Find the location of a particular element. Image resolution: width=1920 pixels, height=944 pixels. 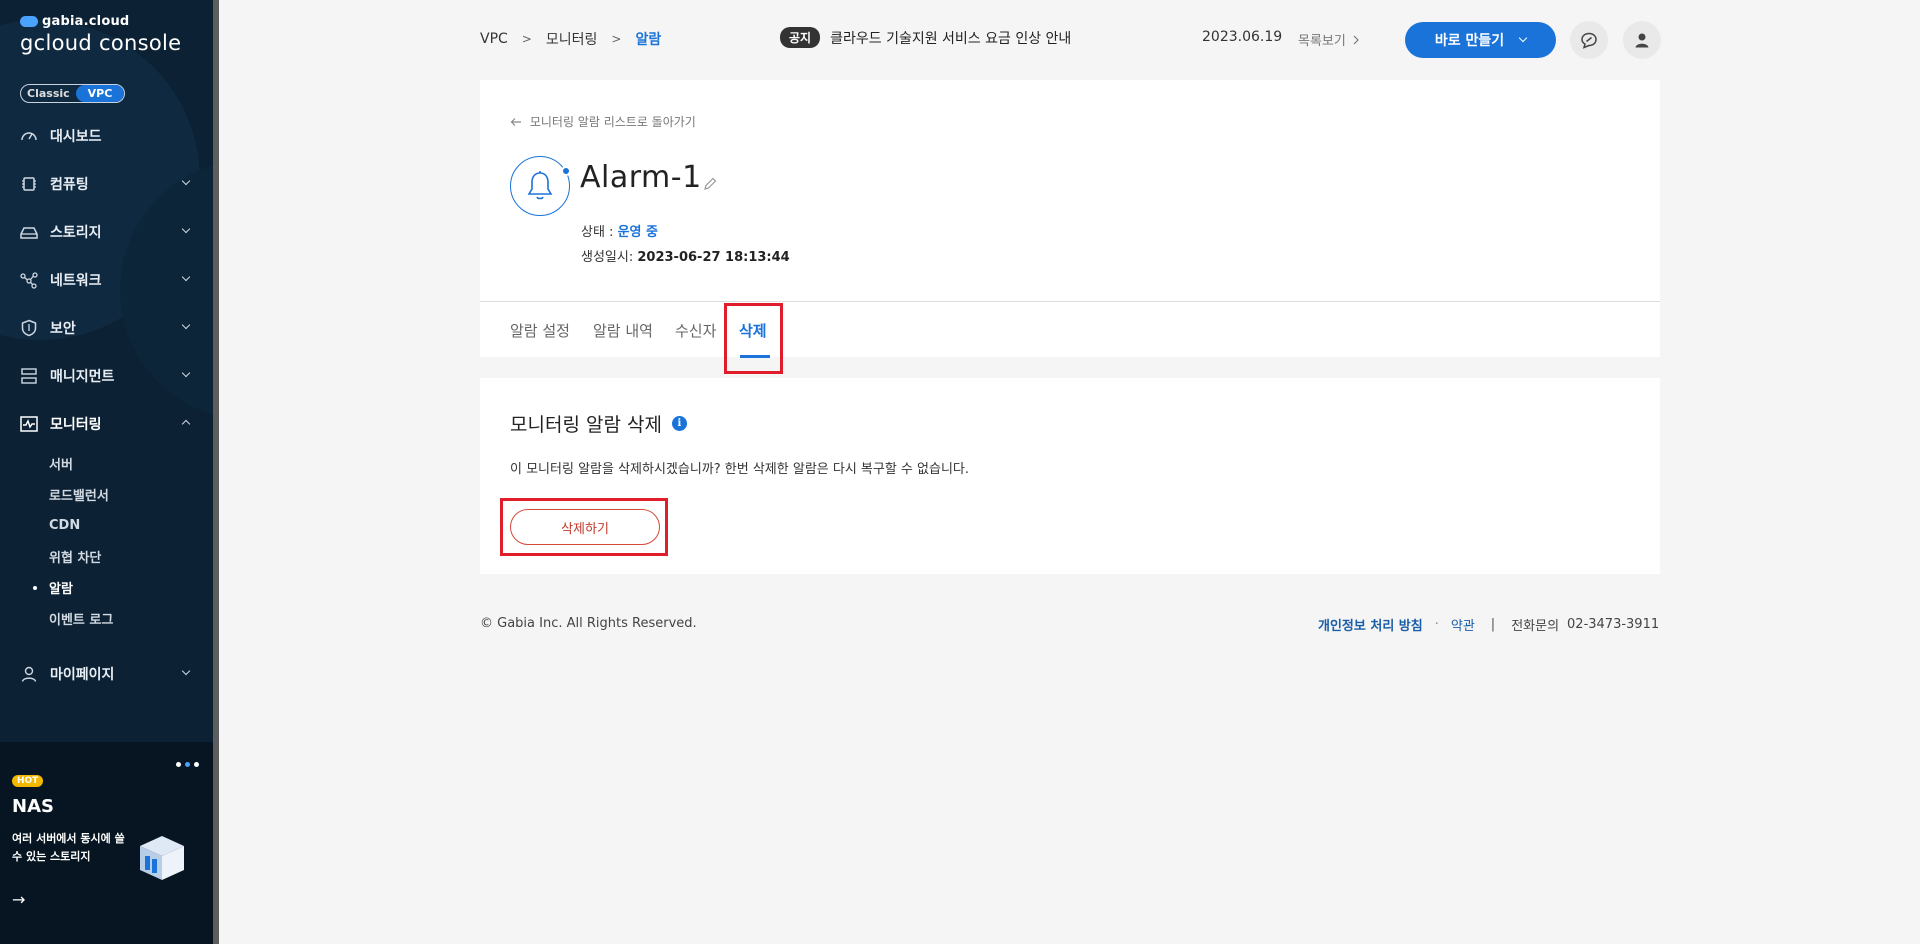

sidebar-item-label: 스토리지 is located at coordinates (76, 233).